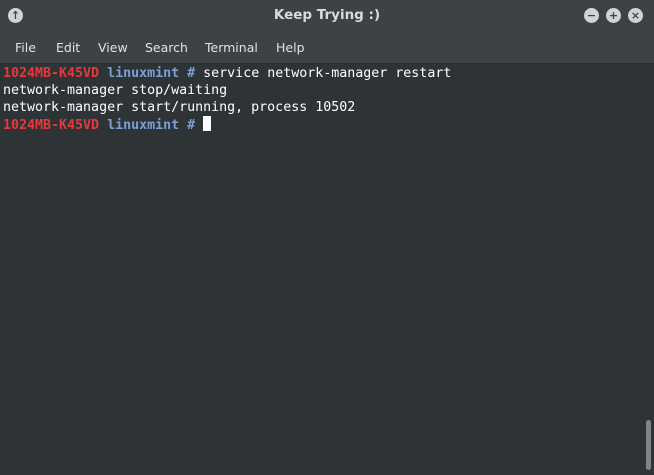 The height and width of the screenshot is (475, 654). Describe the element at coordinates (68, 47) in the screenshot. I see `menu-edit: Edit` at that location.